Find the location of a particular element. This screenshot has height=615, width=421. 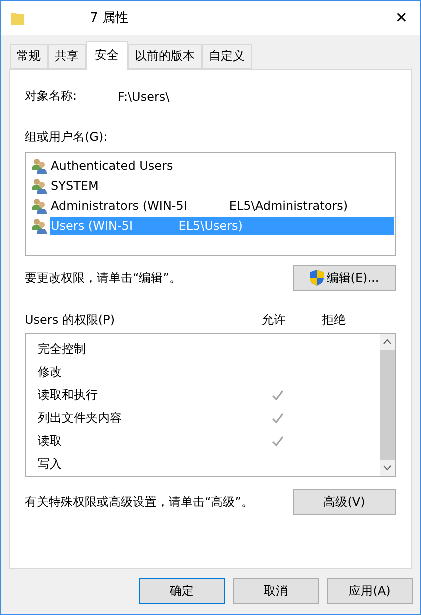

object-name-label: 对象名称: is located at coordinates (51, 96).